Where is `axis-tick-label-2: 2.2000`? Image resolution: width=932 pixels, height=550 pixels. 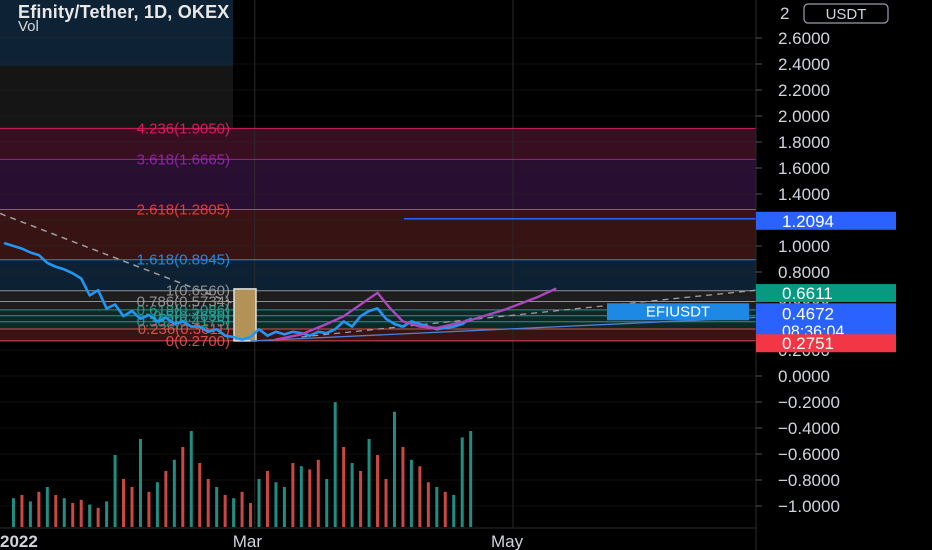 axis-tick-label-2: 2.2000 is located at coordinates (804, 90).